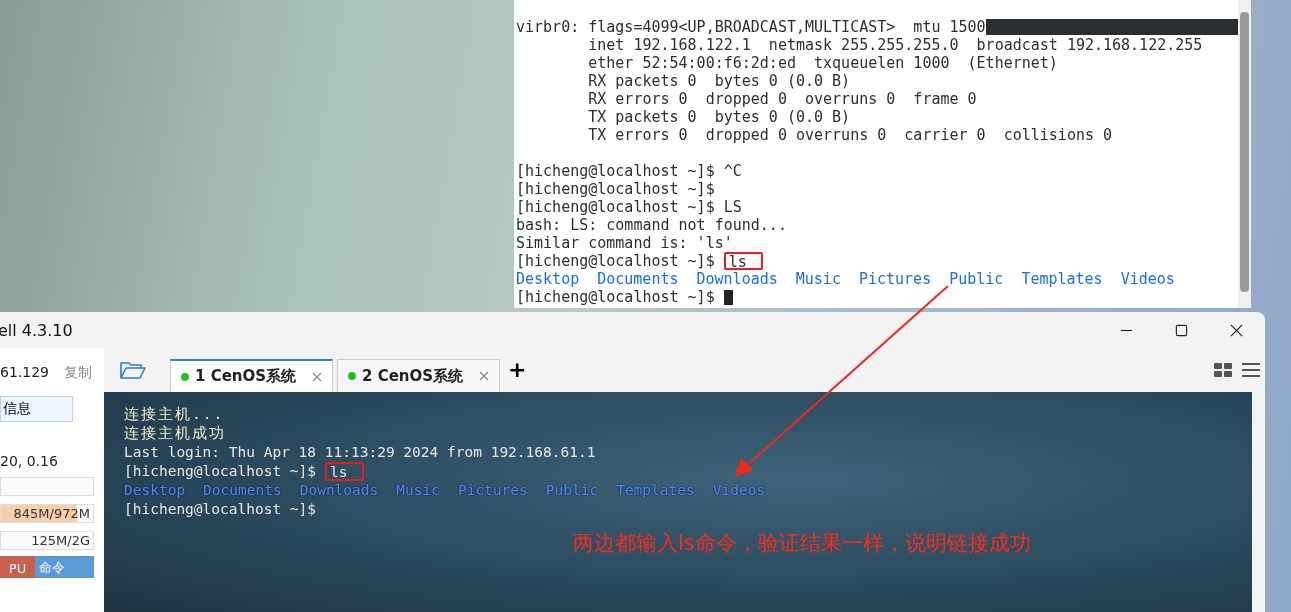 Image resolution: width=1291 pixels, height=612 pixels. What do you see at coordinates (1181, 330) in the screenshot?
I see `maximize-icon` at bounding box center [1181, 330].